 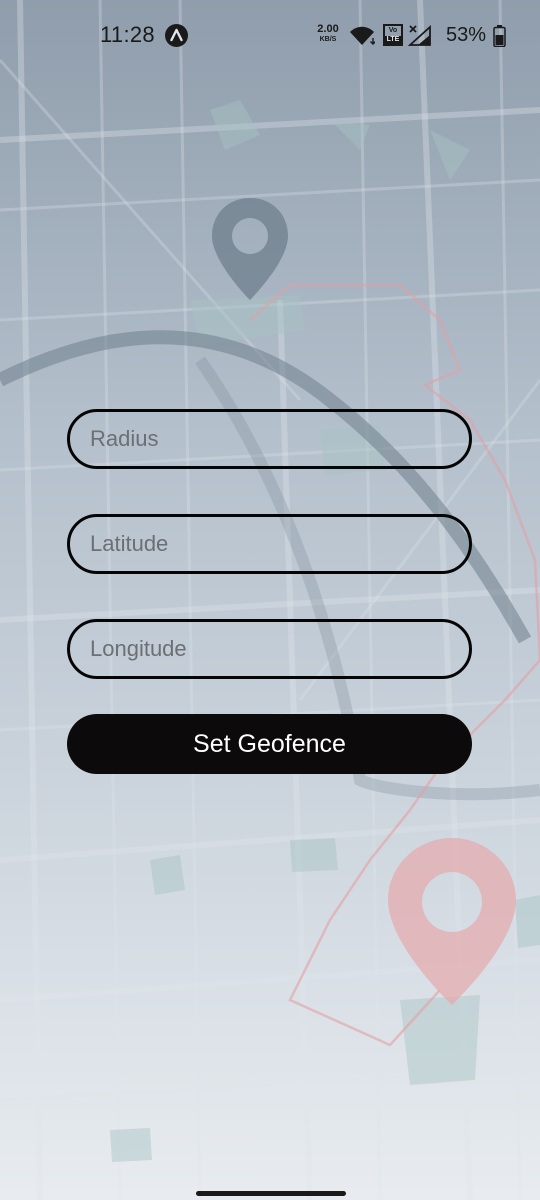 What do you see at coordinates (452, 921) in the screenshot?
I see `map-pin-bottom` at bounding box center [452, 921].